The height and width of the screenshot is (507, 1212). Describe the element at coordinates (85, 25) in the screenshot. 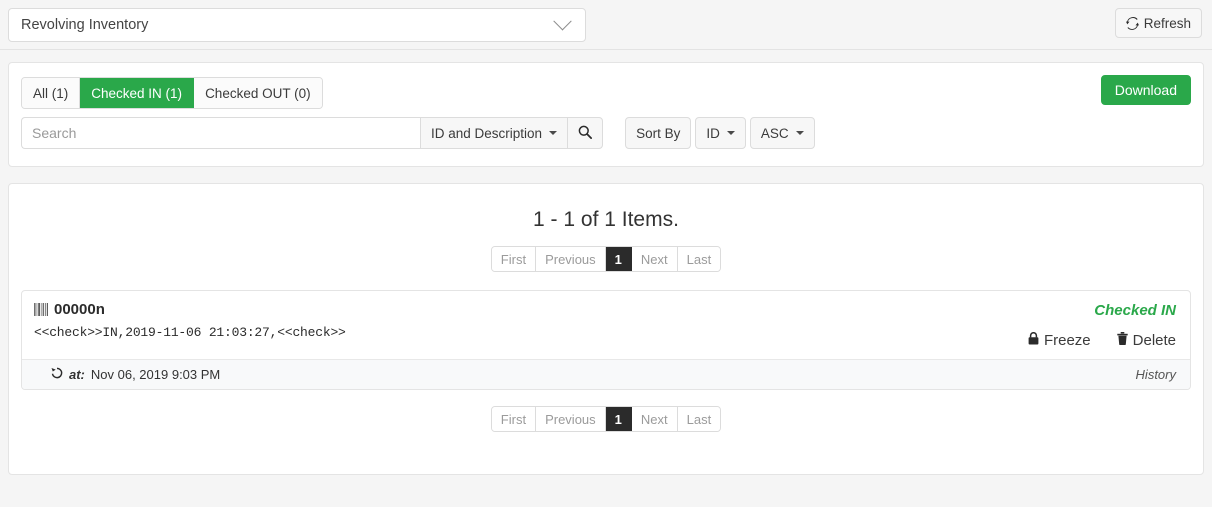

I see `inventory-select-value: Revolving Inventory` at that location.